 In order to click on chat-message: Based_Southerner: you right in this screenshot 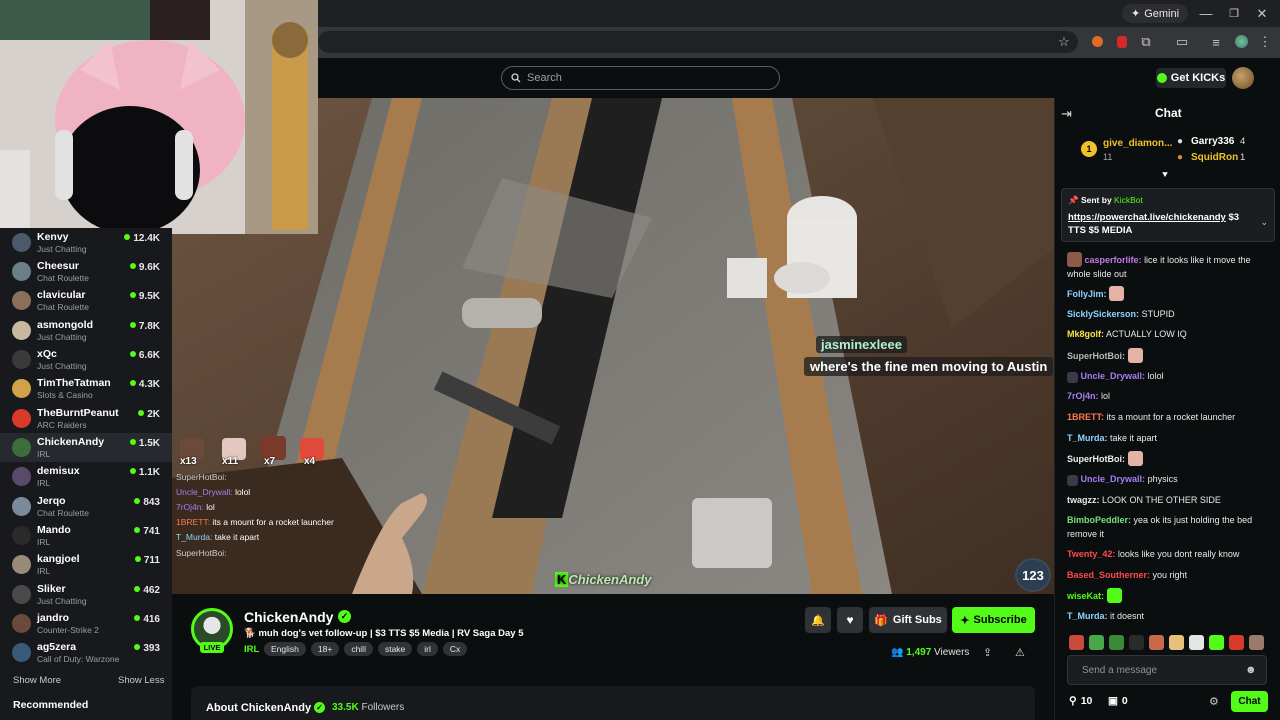, I will do `click(1127, 575)`.